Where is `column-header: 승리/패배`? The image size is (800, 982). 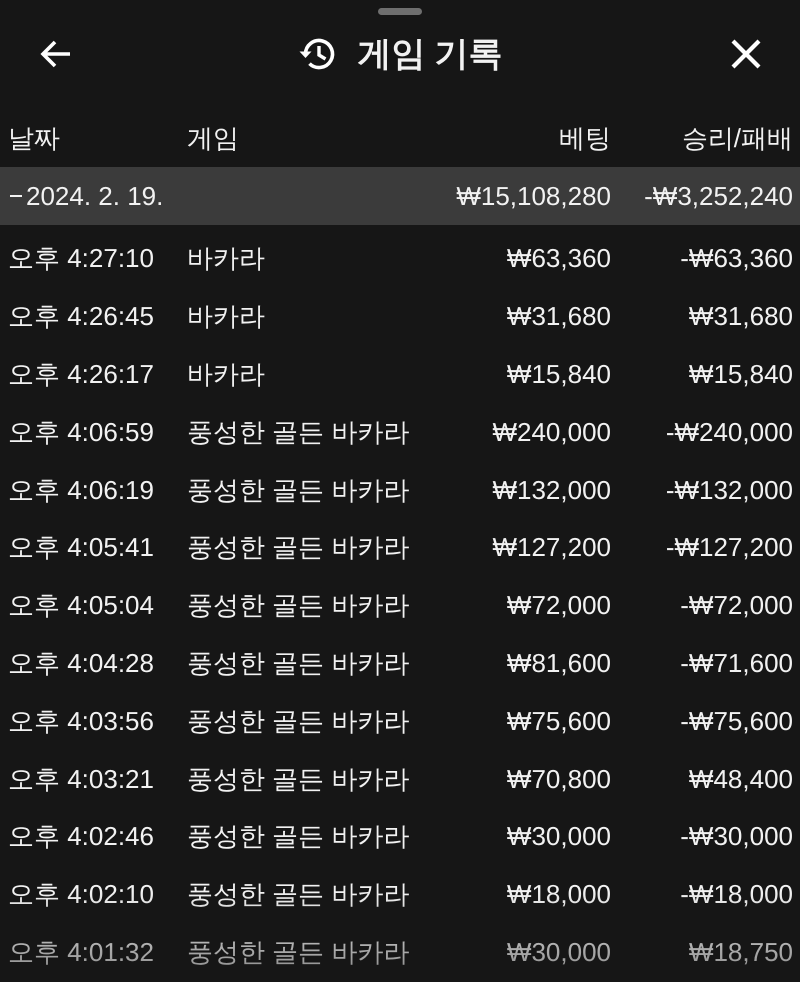
column-header: 승리/패배 is located at coordinates (736, 138).